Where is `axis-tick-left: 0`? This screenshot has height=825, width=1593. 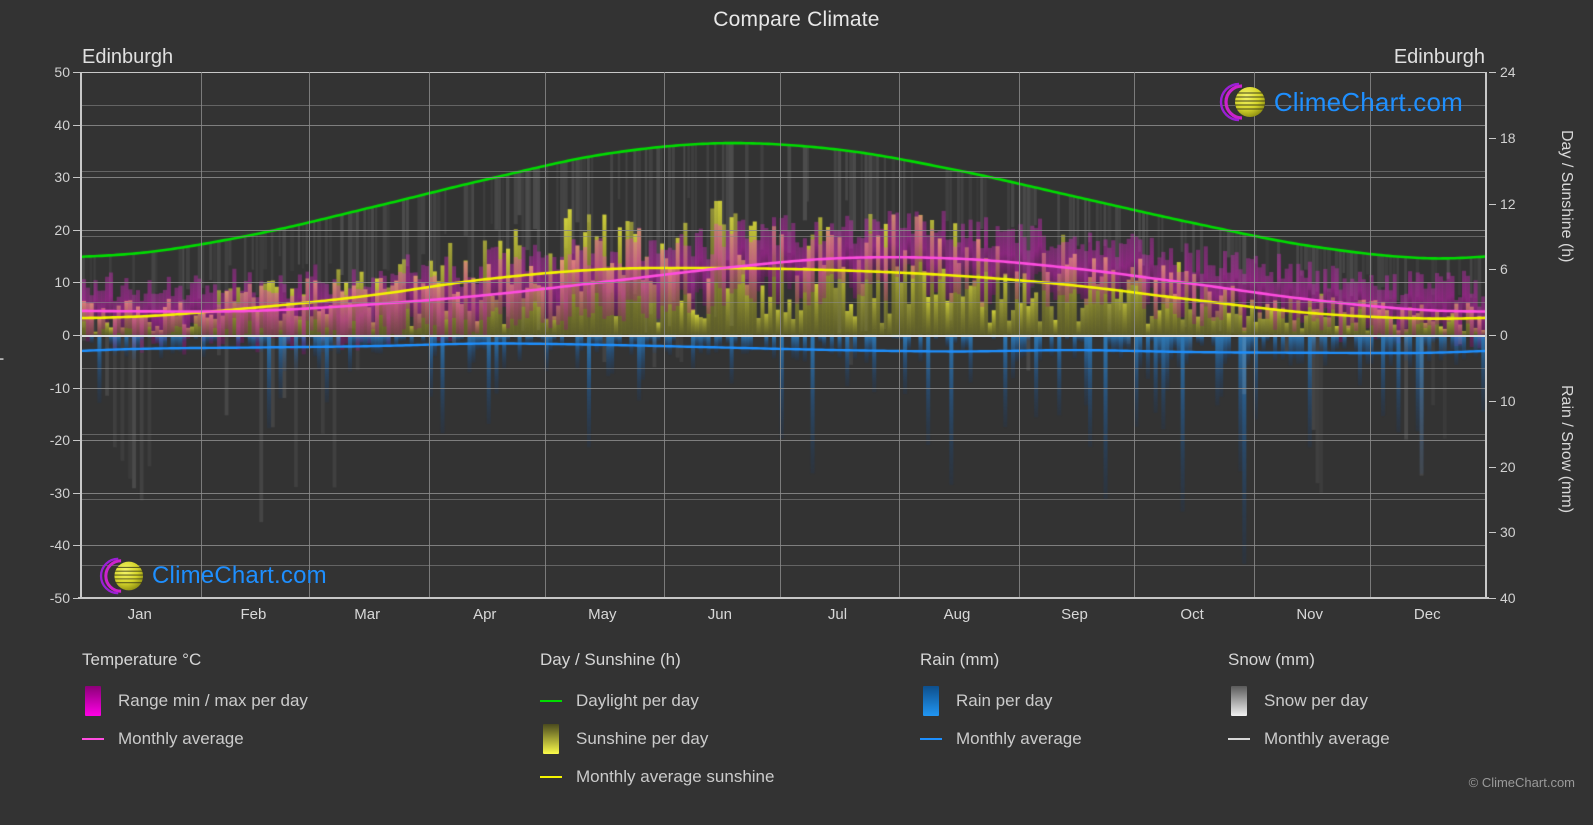
axis-tick-left: 0 is located at coordinates (66, 335).